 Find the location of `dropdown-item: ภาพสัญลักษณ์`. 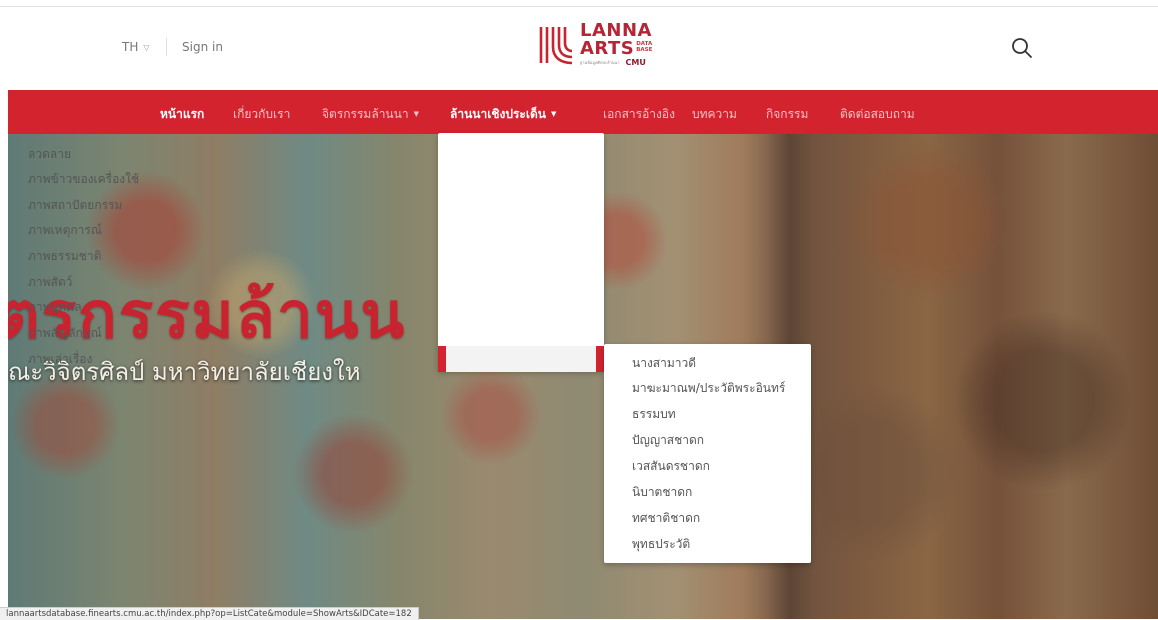

dropdown-item: ภาพสัญลักษณ์ is located at coordinates (65, 333).